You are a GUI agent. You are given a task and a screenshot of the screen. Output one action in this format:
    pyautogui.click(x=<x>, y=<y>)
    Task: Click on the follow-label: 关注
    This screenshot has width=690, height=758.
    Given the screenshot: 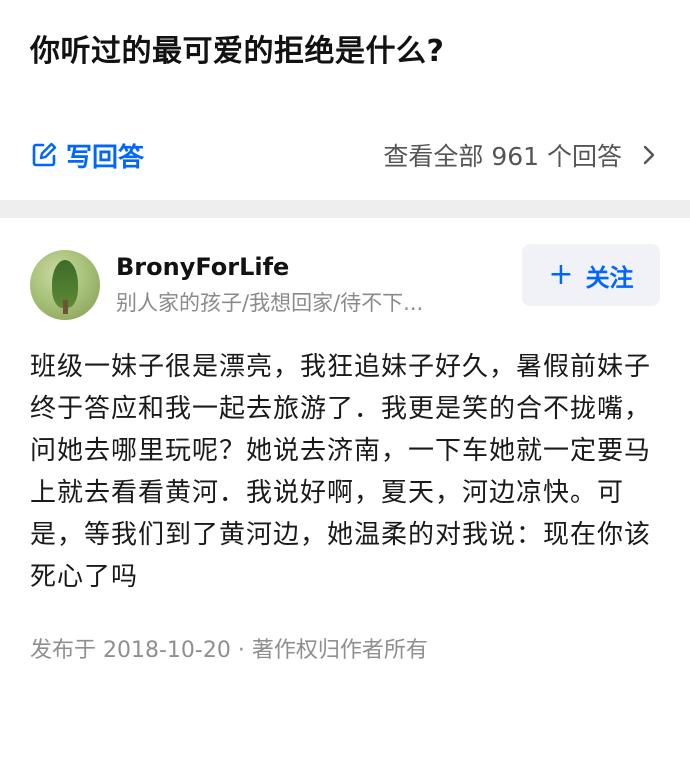 What is the action you would take?
    pyautogui.click(x=609, y=277)
    